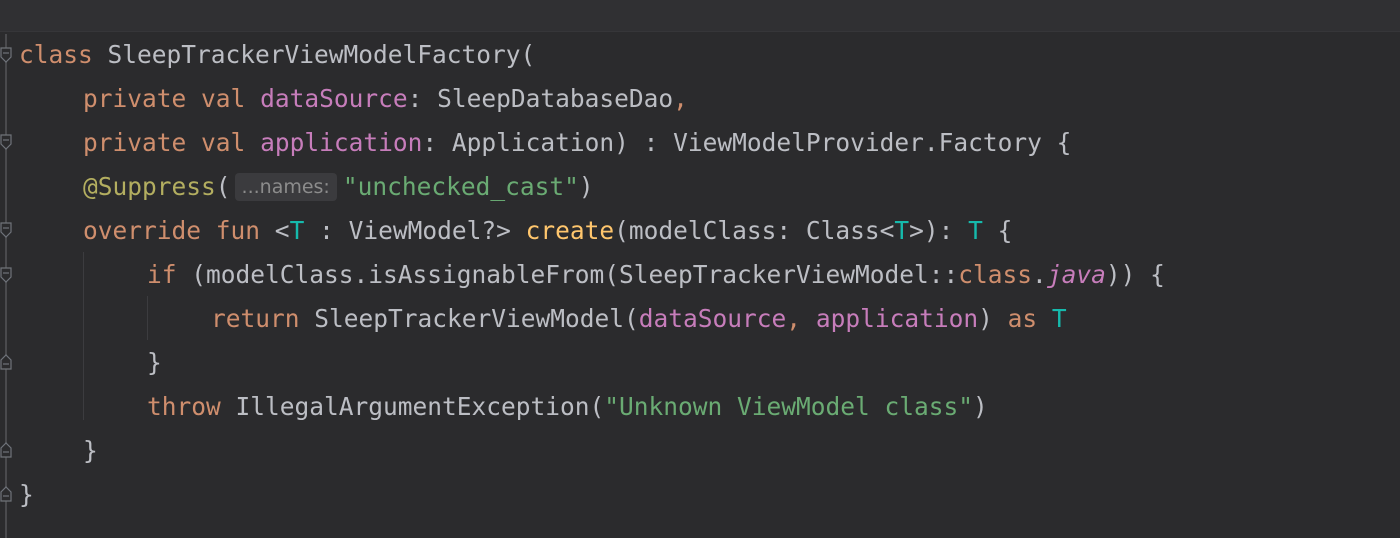 Image resolution: width=1400 pixels, height=538 pixels. Describe the element at coordinates (1022, 318) in the screenshot. I see `code-token: as` at that location.